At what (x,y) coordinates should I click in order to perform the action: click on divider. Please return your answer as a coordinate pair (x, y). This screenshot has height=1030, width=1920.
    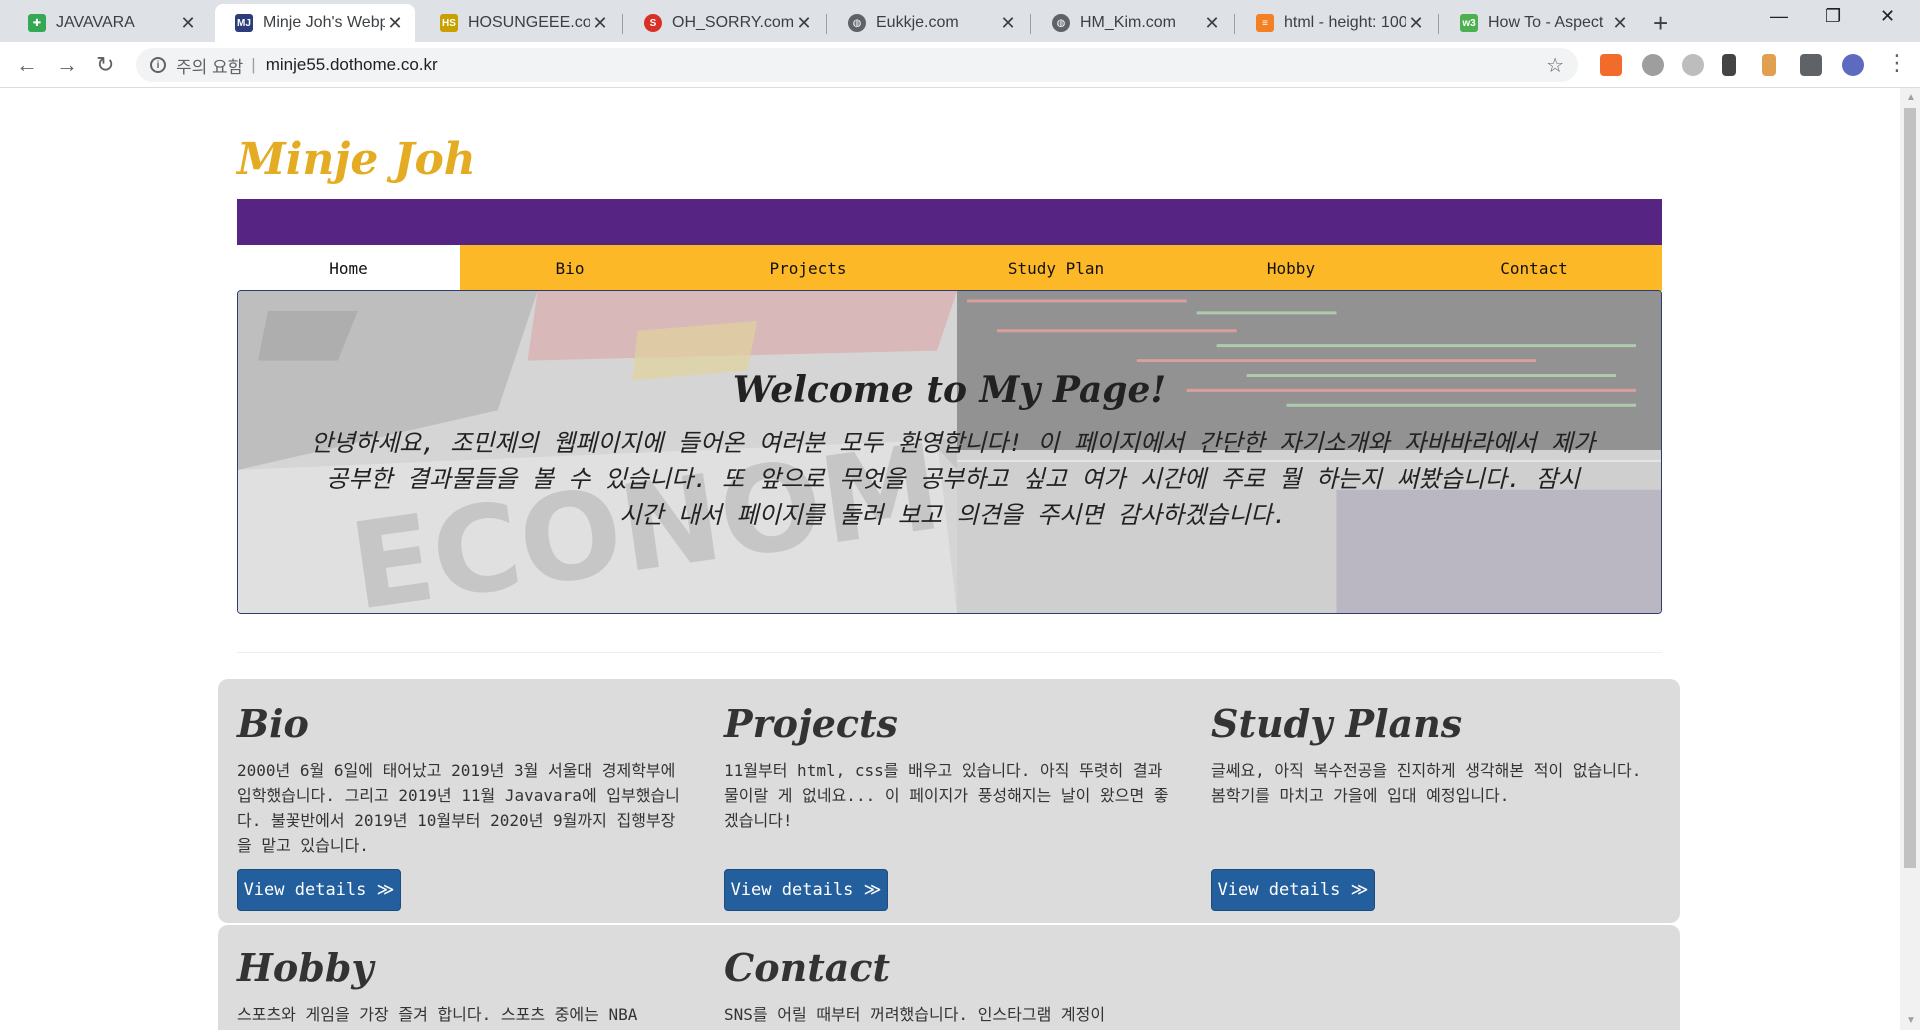
    Looking at the image, I should click on (949, 652).